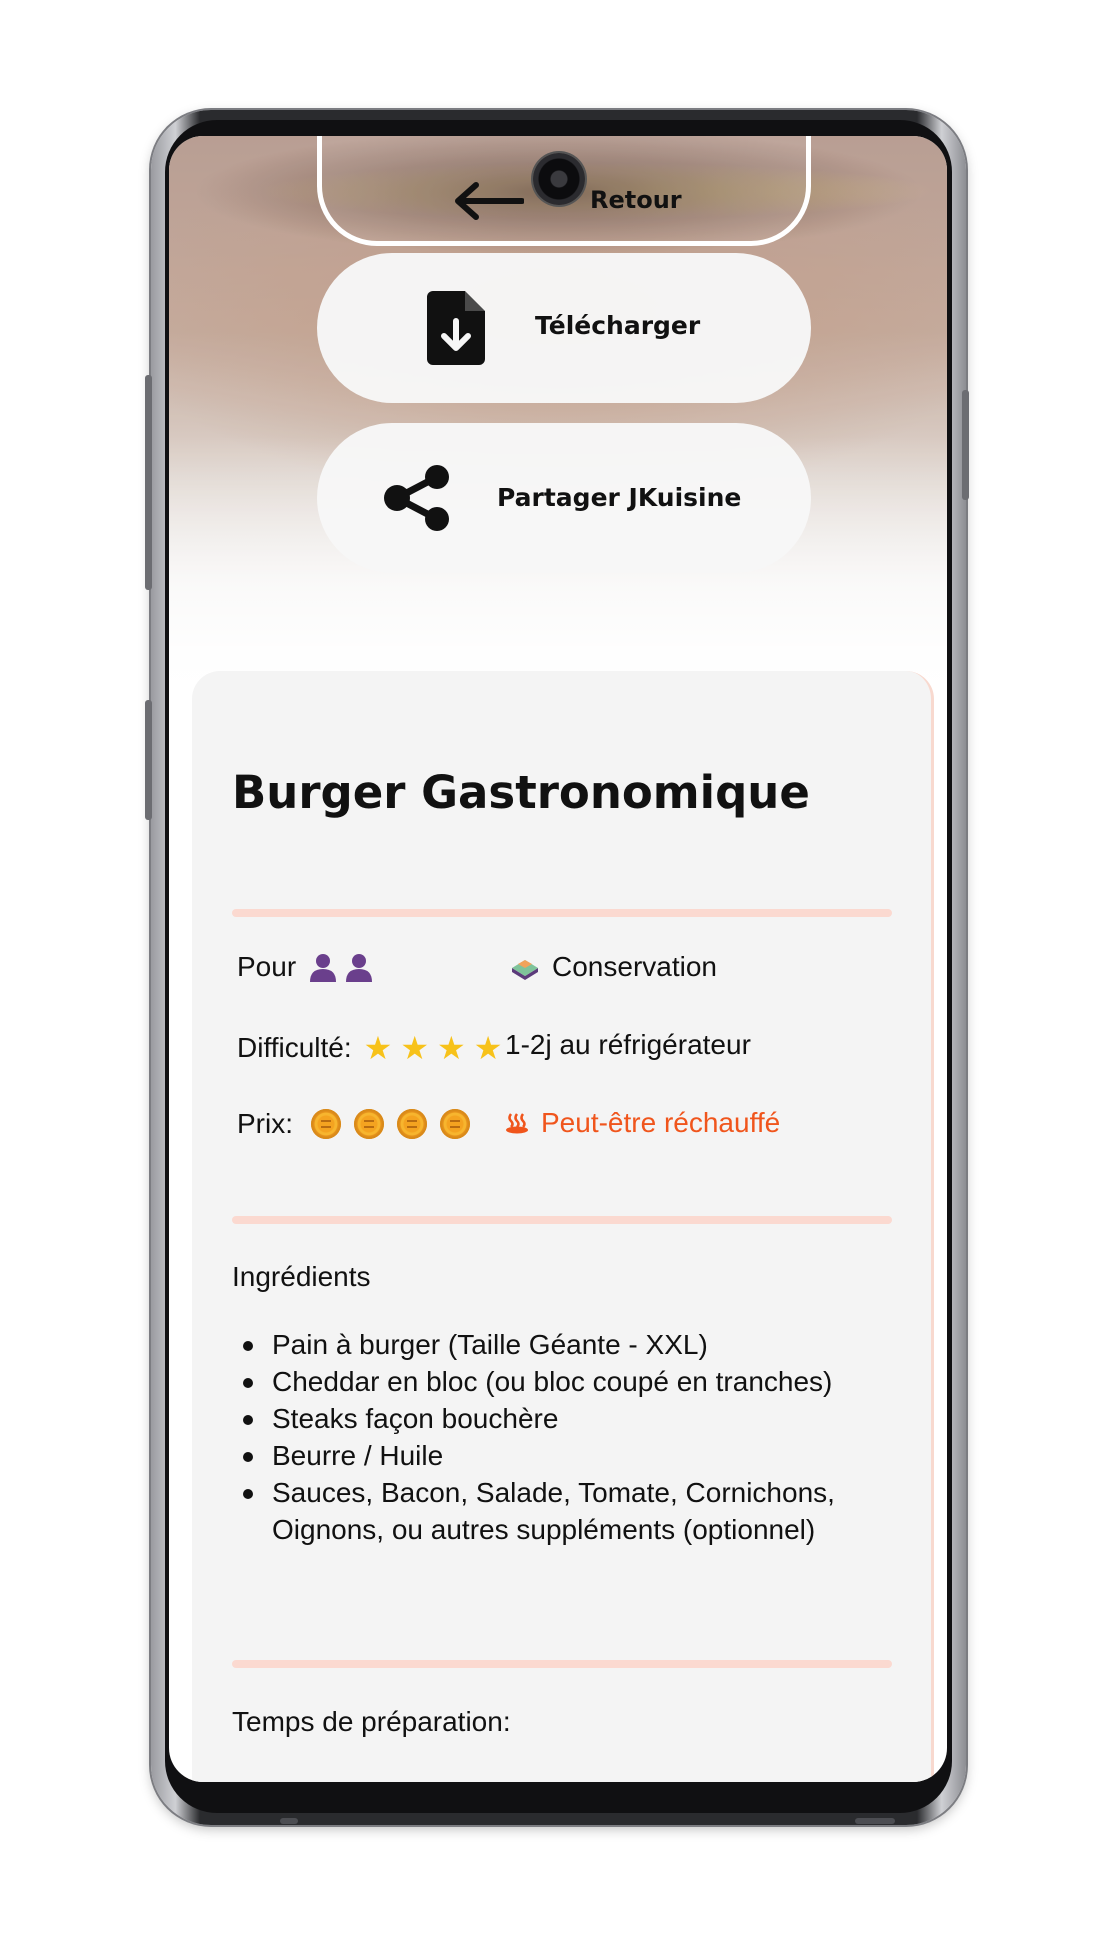 Image resolution: width=1113 pixels, height=1940 pixels. I want to click on price-label: Prix:, so click(265, 1123).